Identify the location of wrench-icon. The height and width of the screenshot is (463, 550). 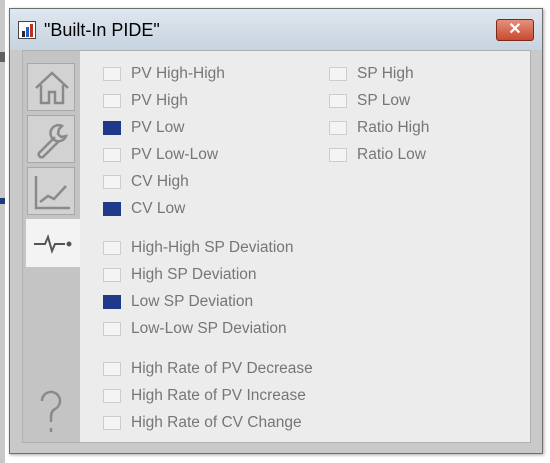
(52, 141).